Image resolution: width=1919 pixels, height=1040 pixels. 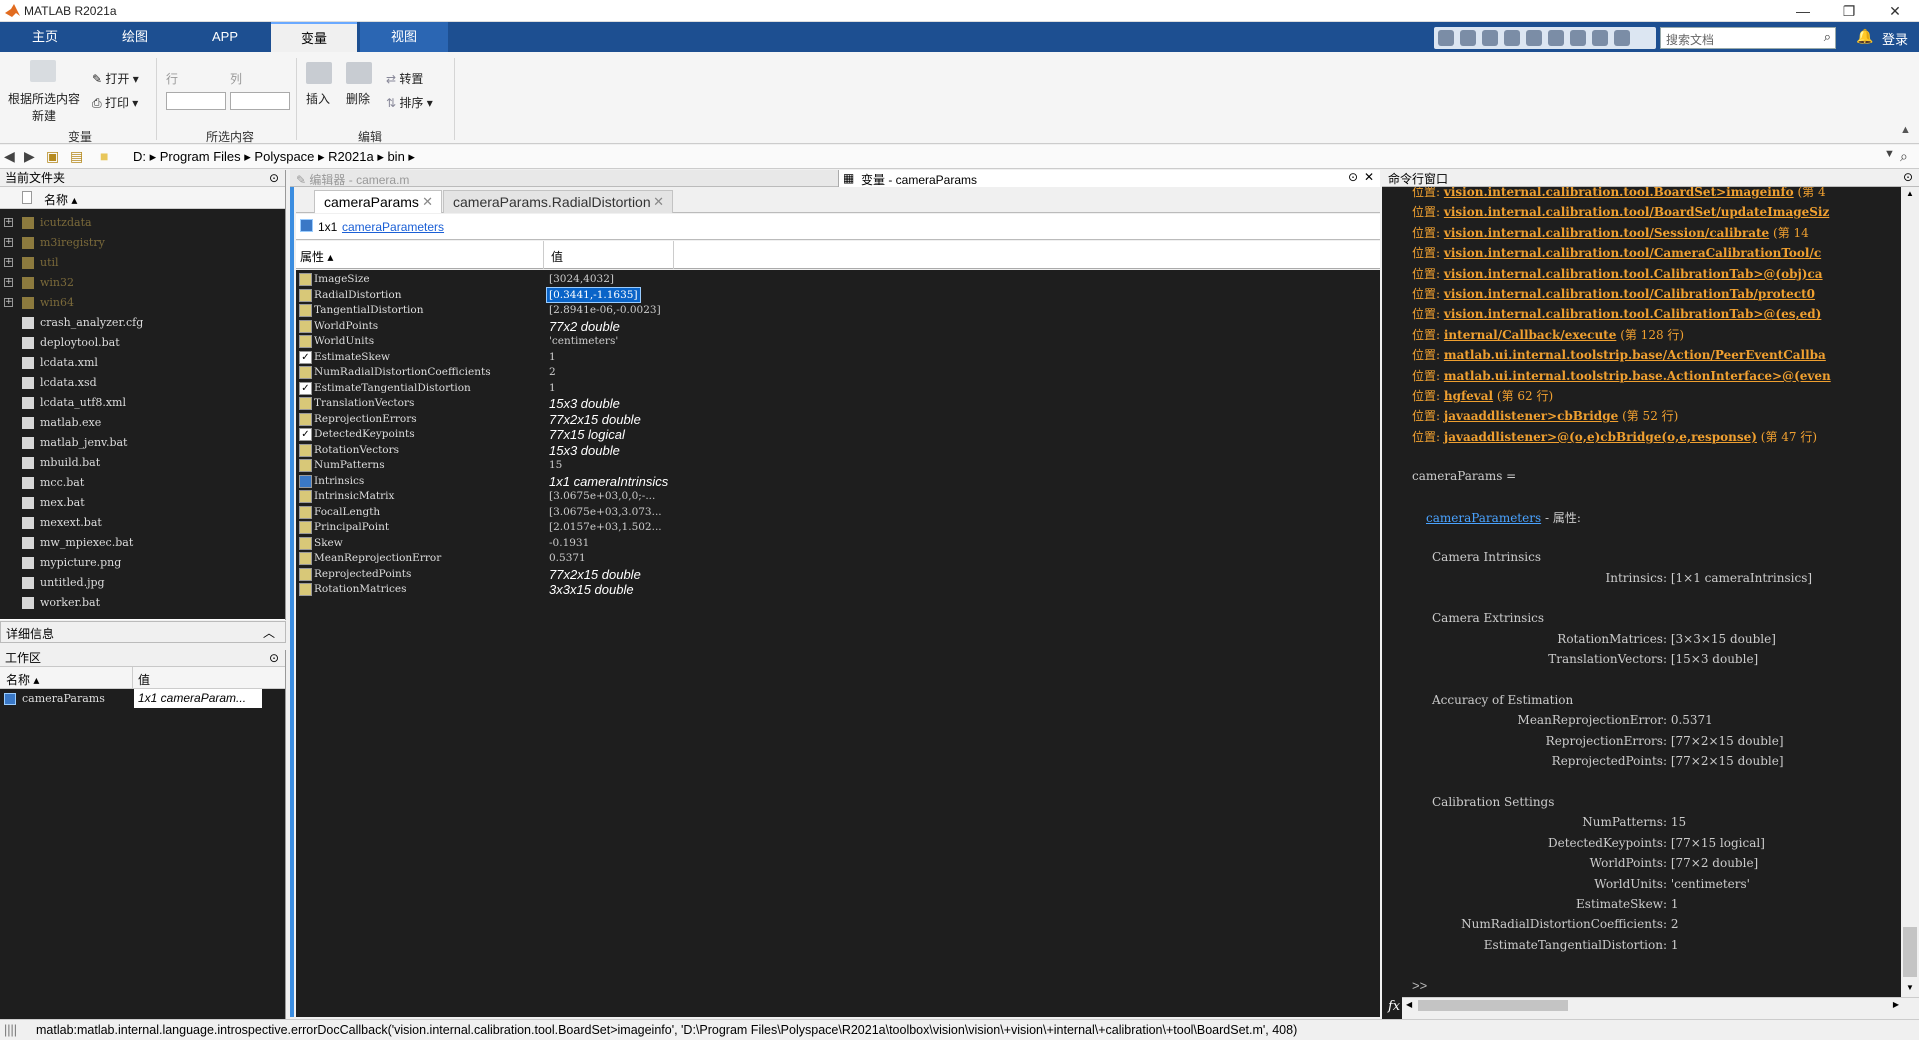 I want to click on name-column-header: 名称 ▴, so click(x=60, y=199).